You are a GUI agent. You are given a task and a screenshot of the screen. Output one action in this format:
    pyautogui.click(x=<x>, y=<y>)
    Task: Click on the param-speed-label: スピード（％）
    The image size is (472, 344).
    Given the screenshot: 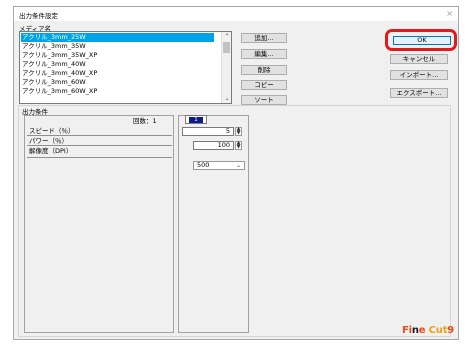 What is the action you would take?
    pyautogui.click(x=99, y=131)
    